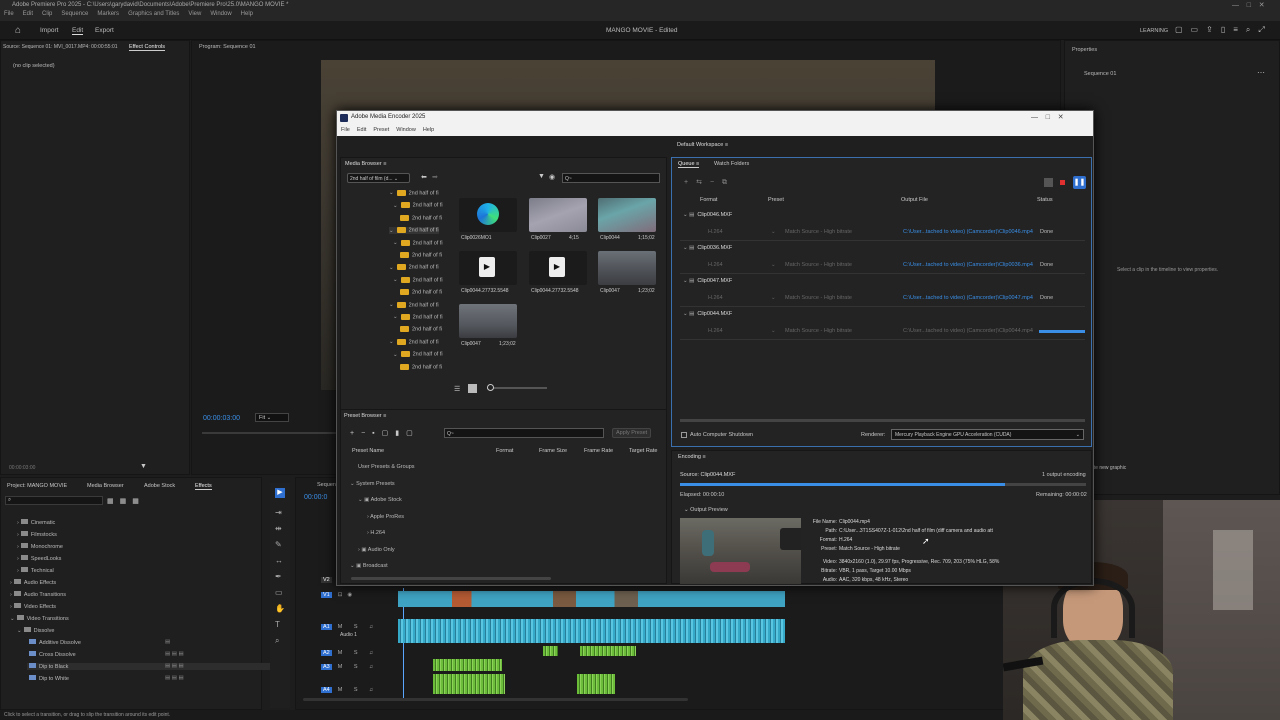 This screenshot has height=720, width=1280. Describe the element at coordinates (684, 435) in the screenshot. I see `auto-shutdown-checkbox` at that location.